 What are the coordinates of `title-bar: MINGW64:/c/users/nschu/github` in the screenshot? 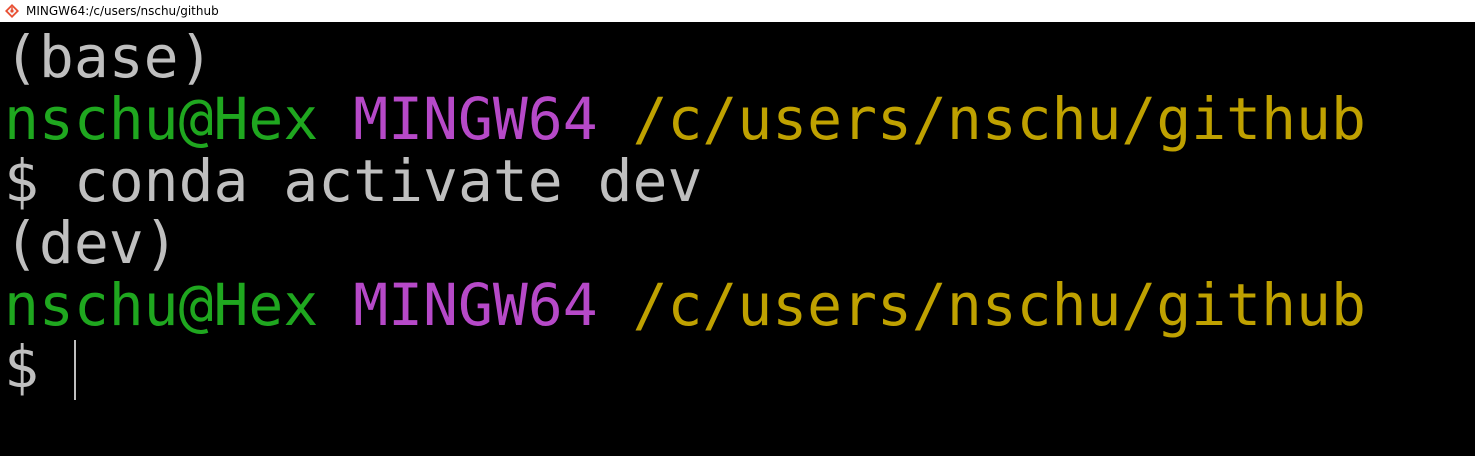 It's located at (737, 11).